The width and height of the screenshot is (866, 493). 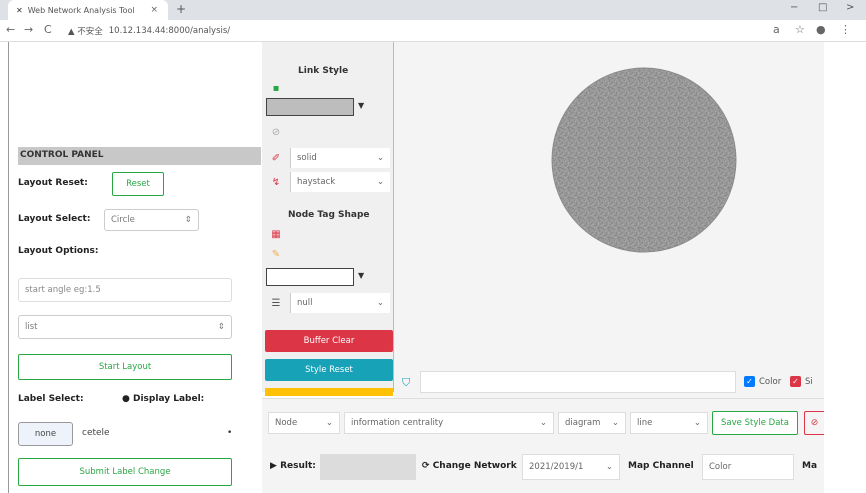 What do you see at coordinates (469, 466) in the screenshot?
I see `change-network-label: ⟳ Change Network` at bounding box center [469, 466].